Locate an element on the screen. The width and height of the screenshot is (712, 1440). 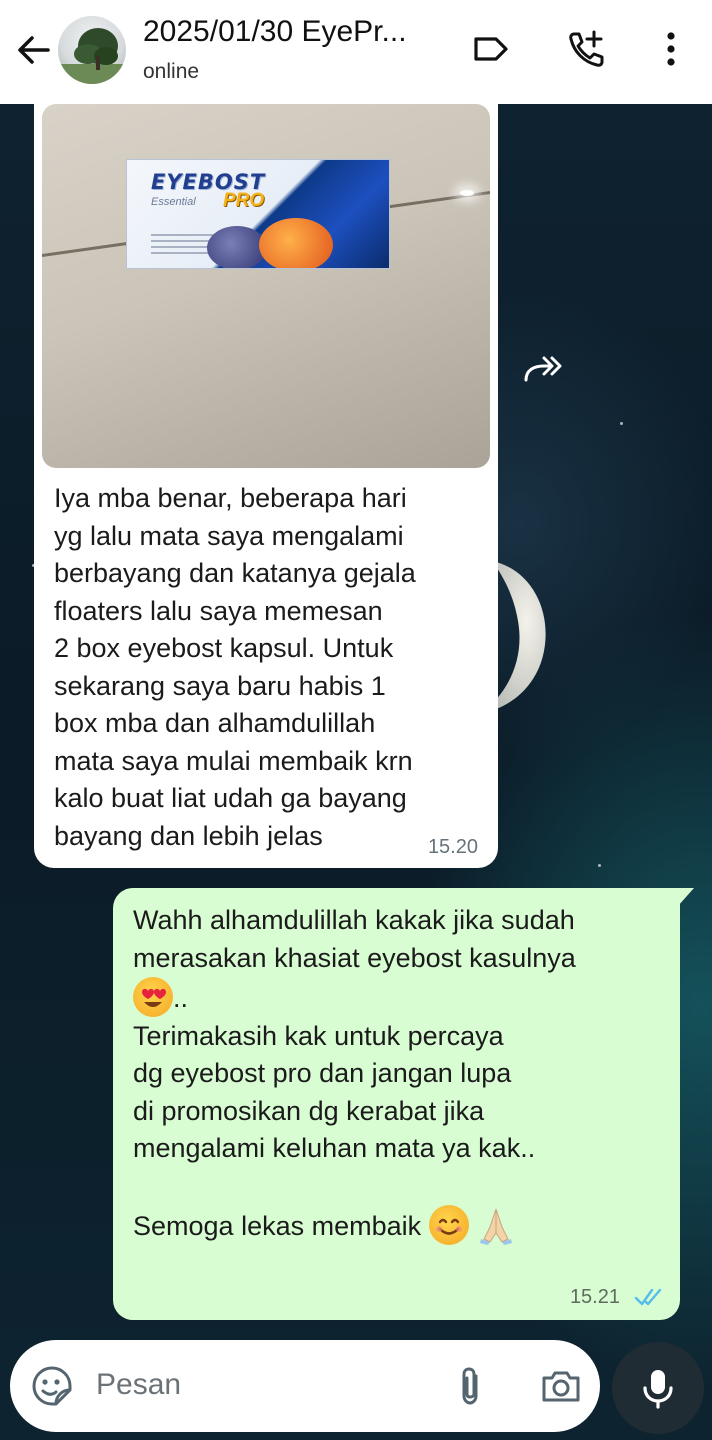
incoming-message-time: 15.20 is located at coordinates (452, 847).